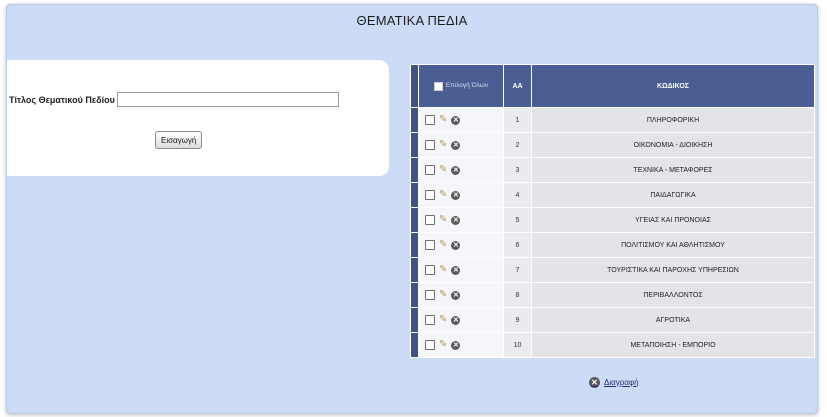 The image size is (827, 417). Describe the element at coordinates (517, 220) in the screenshot. I see `row-aa: 5` at that location.